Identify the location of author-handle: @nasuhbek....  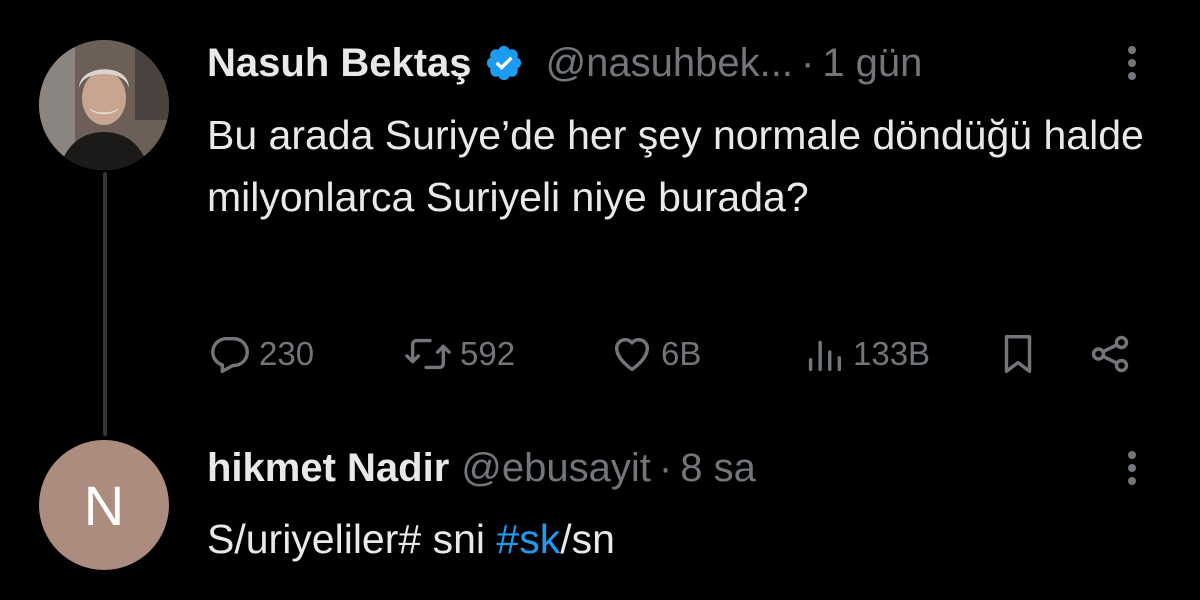
(669, 63).